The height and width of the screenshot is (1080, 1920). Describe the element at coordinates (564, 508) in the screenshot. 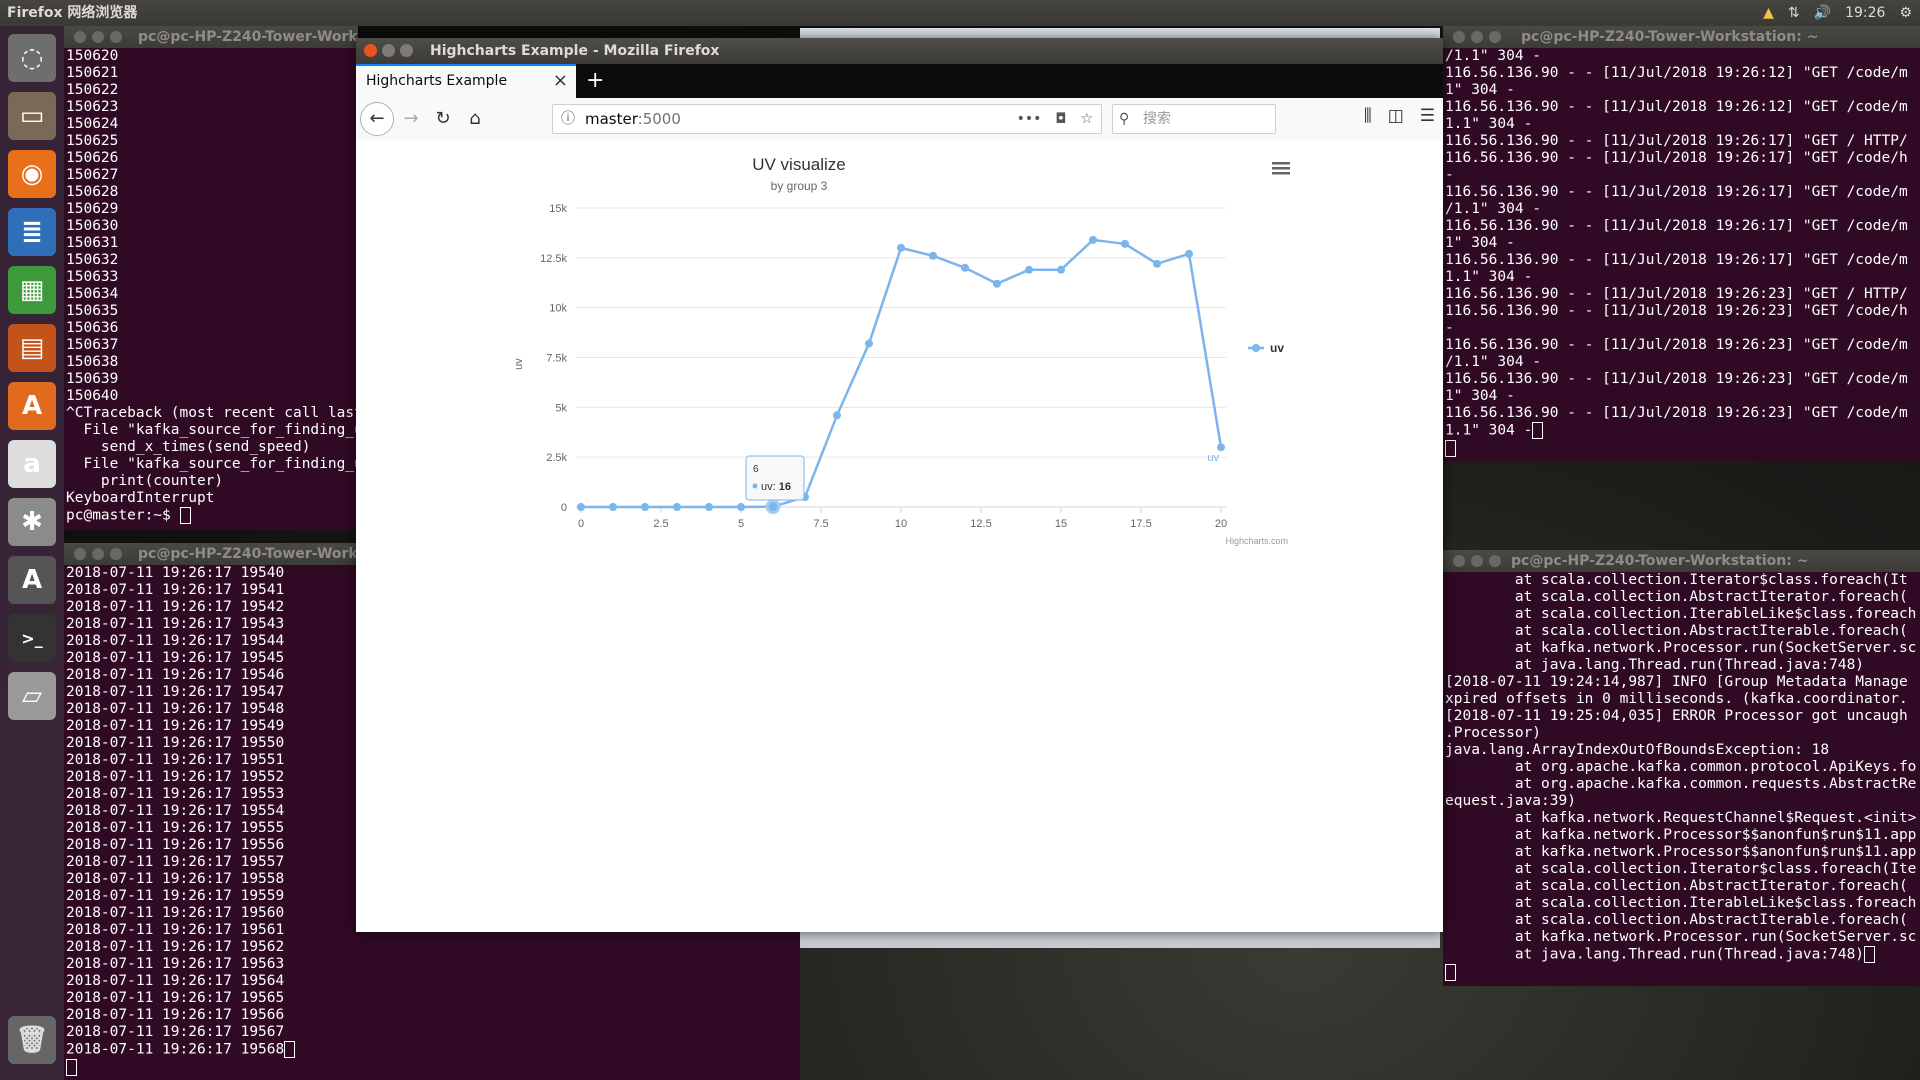

I see `y-tick-label: 0` at that location.